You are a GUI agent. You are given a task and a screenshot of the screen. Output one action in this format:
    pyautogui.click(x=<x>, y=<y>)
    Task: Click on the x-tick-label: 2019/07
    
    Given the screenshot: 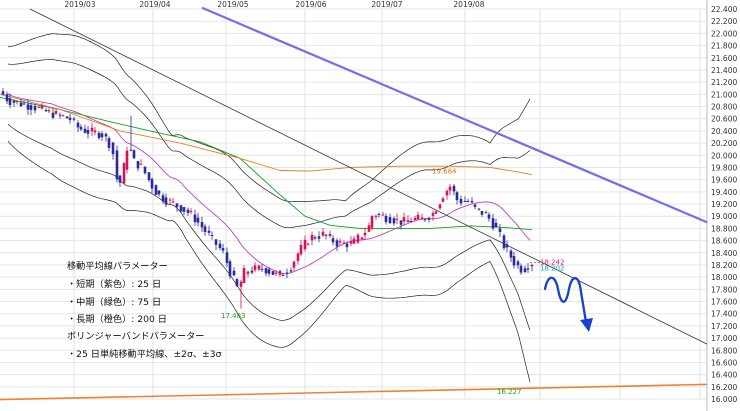 What is the action you would take?
    pyautogui.click(x=386, y=4)
    